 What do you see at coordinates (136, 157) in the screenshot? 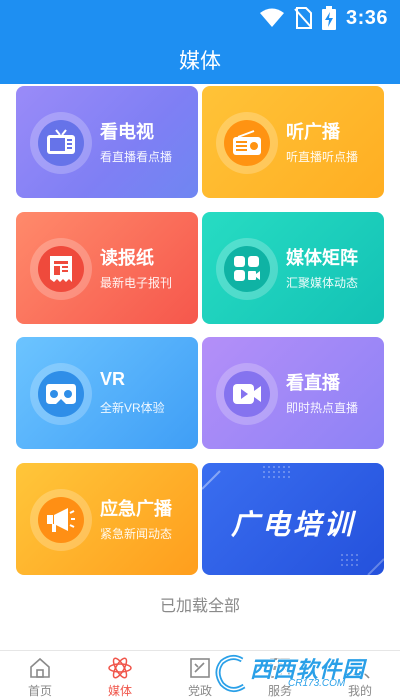
I see `card-subtitle: 看直播看点播` at bounding box center [136, 157].